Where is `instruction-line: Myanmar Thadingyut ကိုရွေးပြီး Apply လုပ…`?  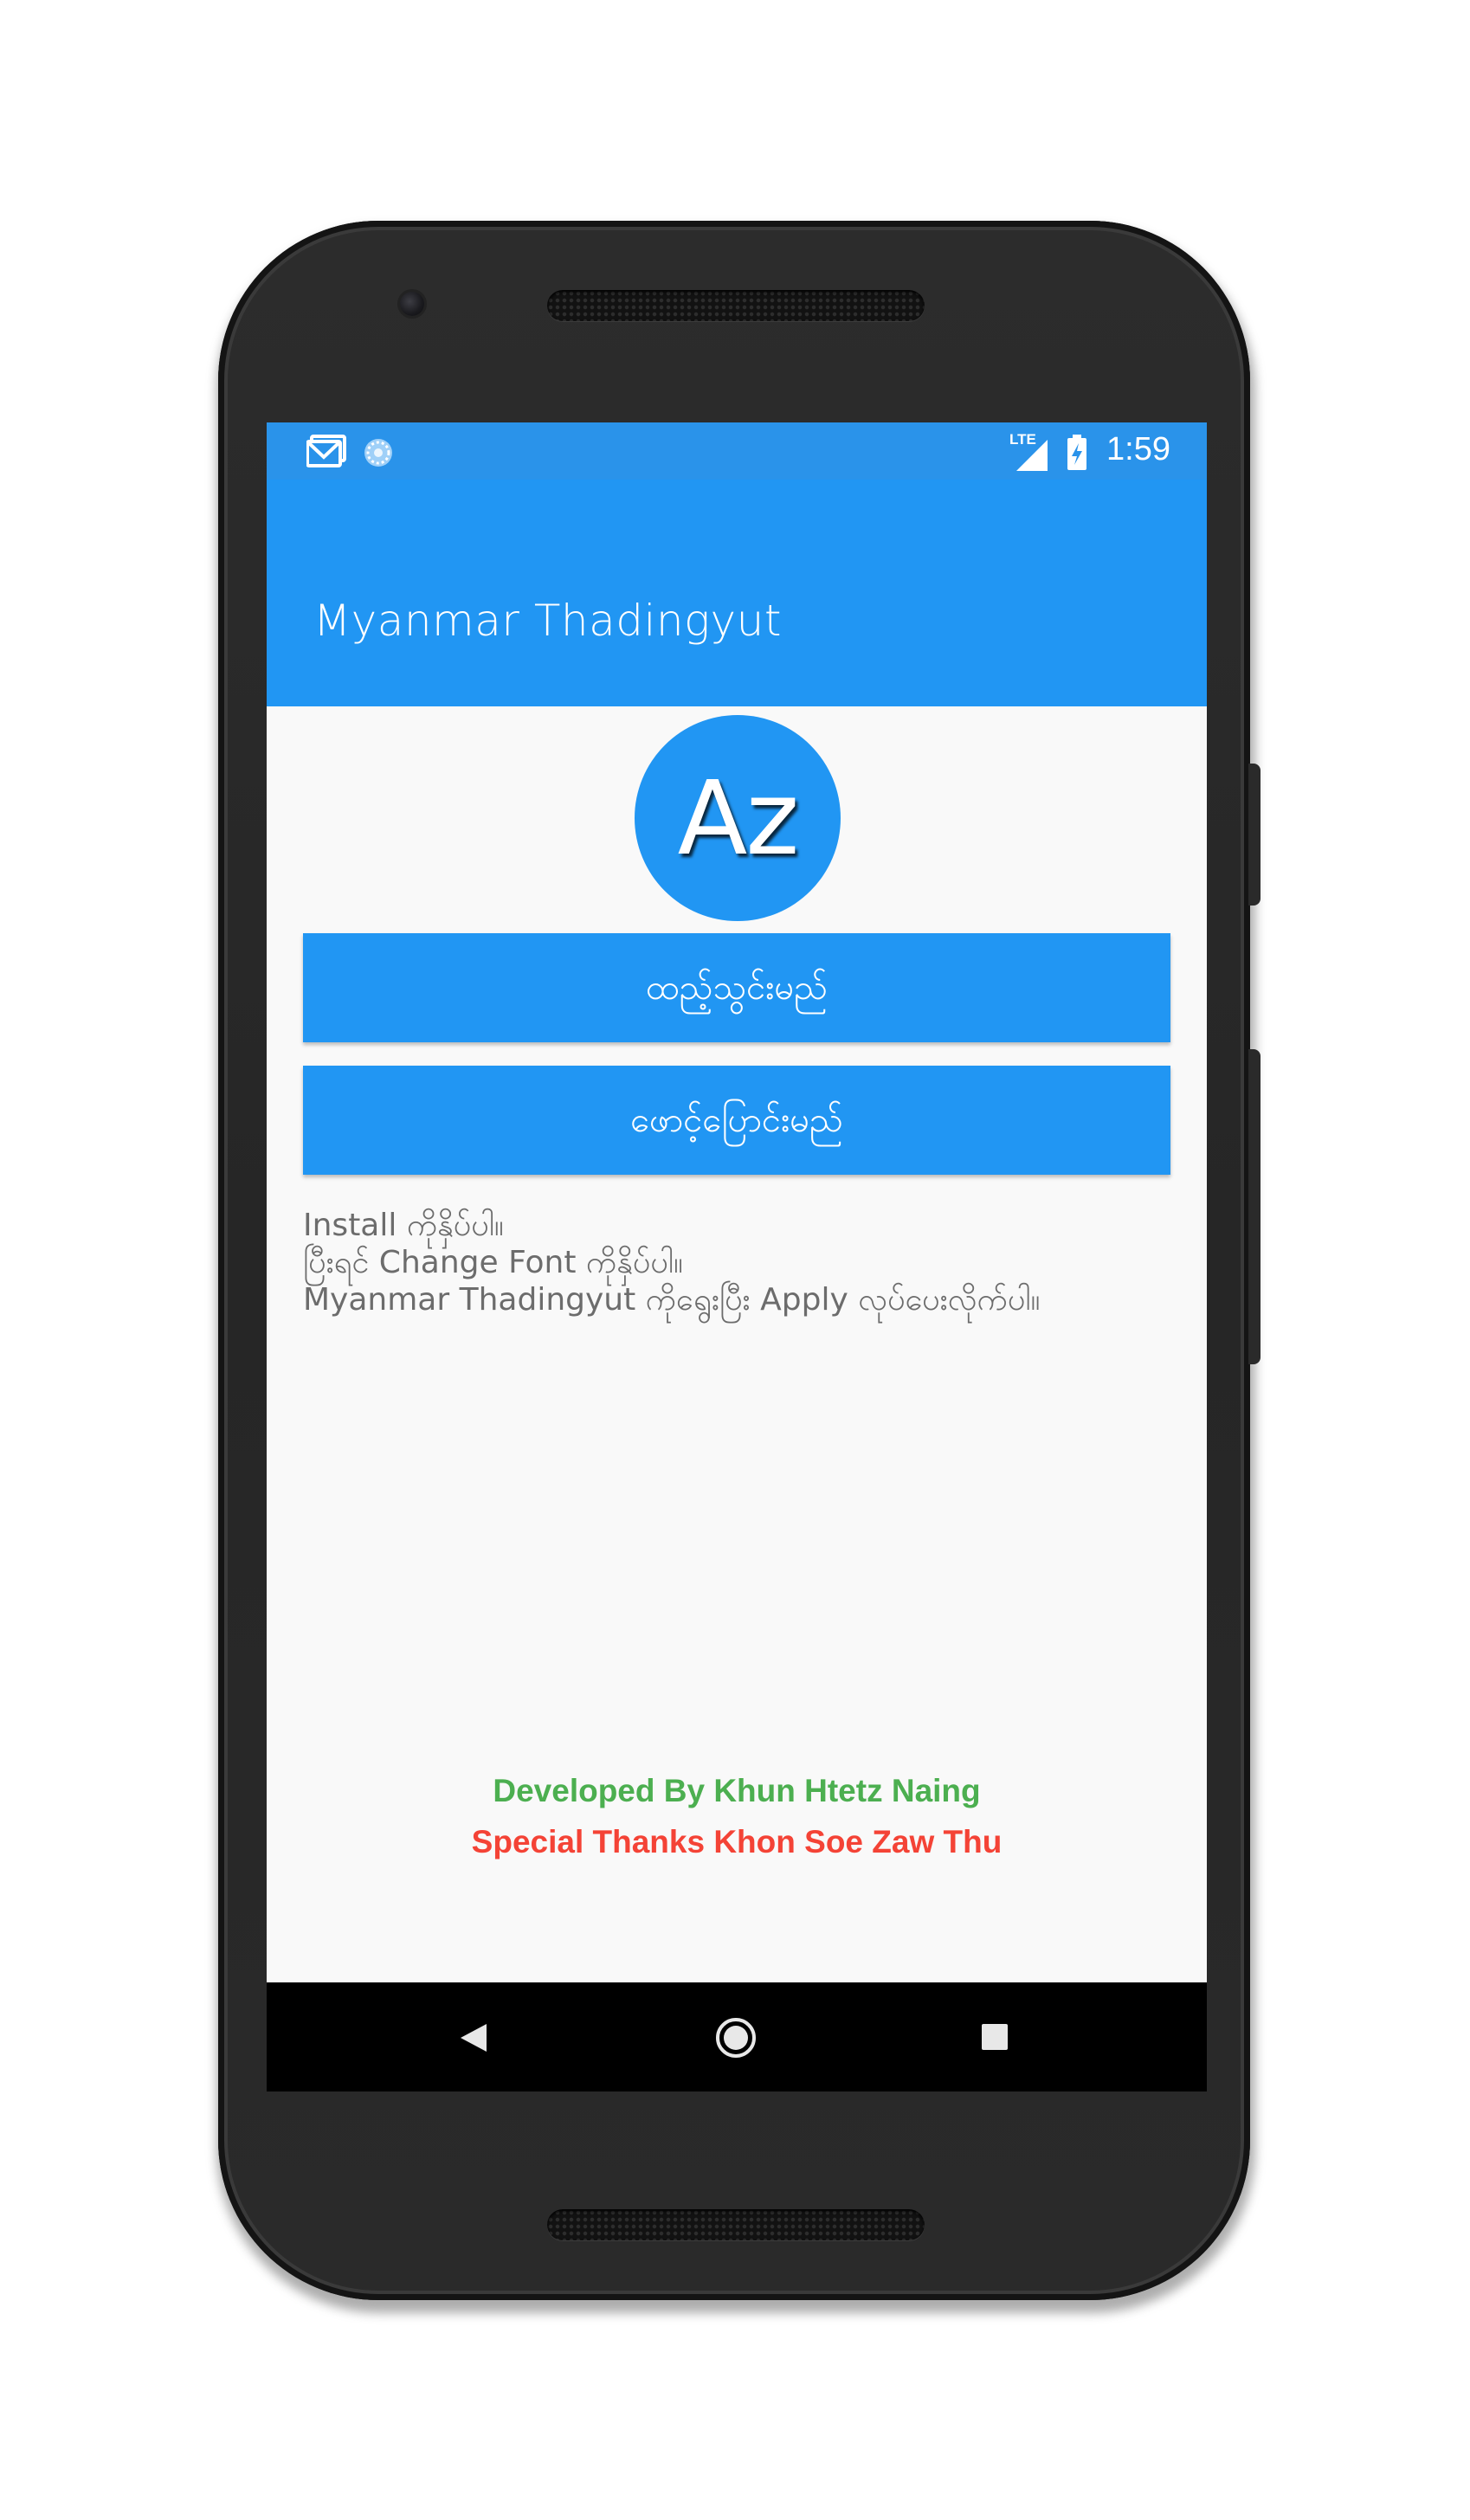 instruction-line: Myanmar Thadingyut ကိုရွေးပြီး Apply လုပ… is located at coordinates (672, 1300).